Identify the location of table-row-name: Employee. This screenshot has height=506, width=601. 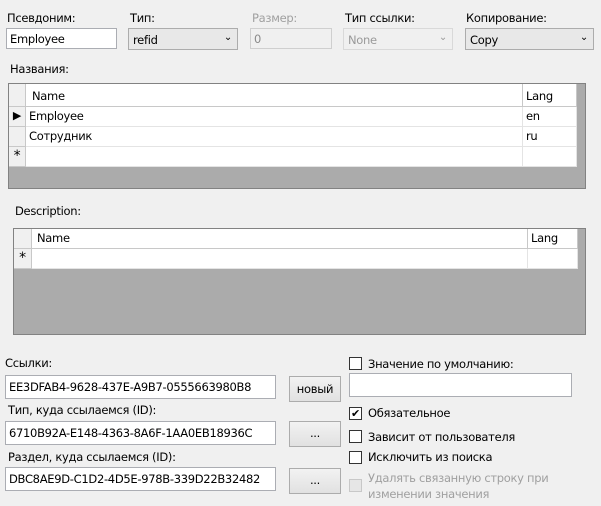
(274, 117).